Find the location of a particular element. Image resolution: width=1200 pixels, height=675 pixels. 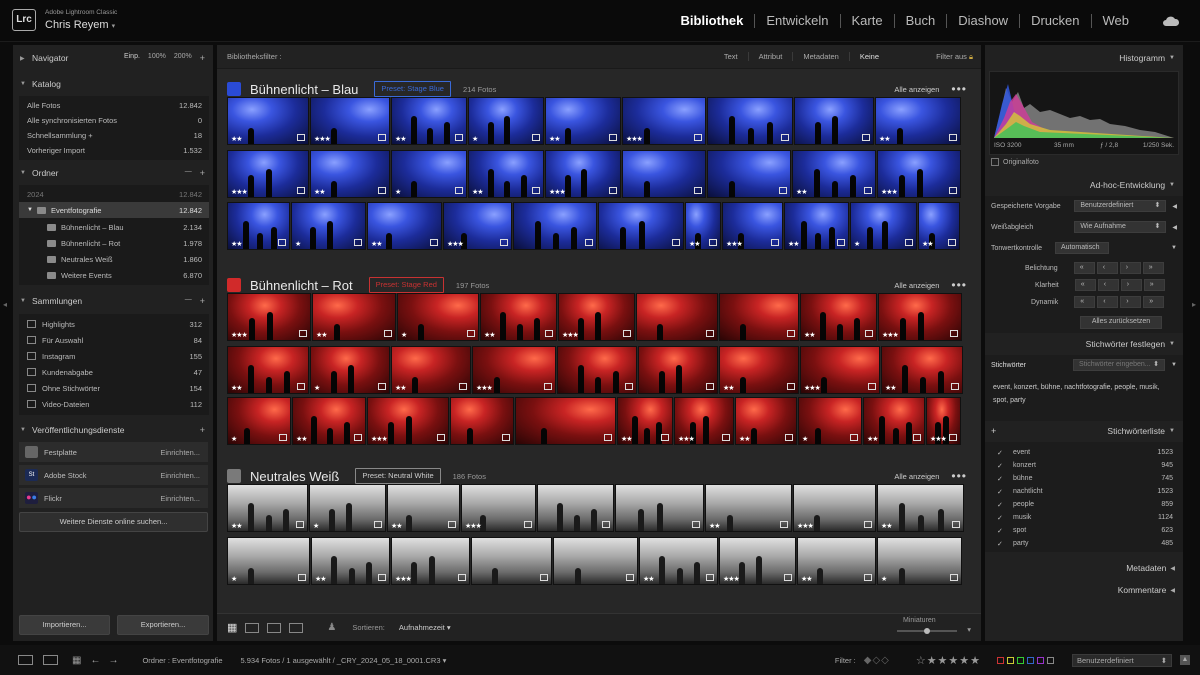

zoom-200: 200% is located at coordinates (183, 58).